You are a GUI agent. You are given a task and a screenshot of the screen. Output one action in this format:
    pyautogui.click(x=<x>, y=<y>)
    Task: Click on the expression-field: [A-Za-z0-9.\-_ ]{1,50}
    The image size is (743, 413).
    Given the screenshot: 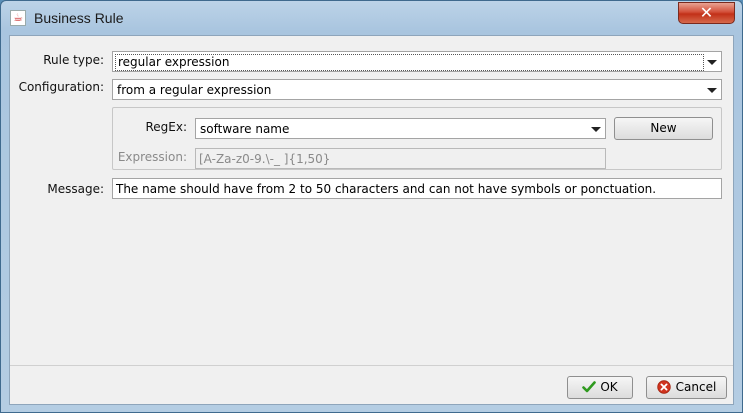 What is the action you would take?
    pyautogui.click(x=400, y=158)
    